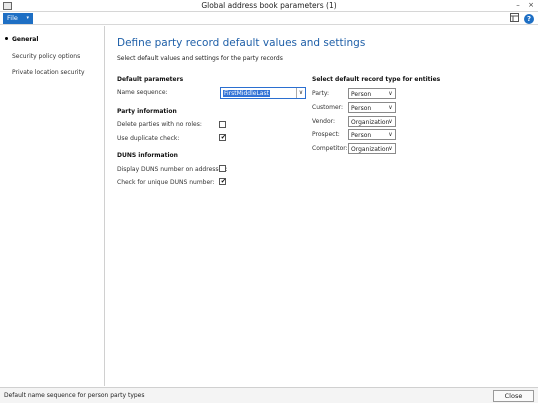  What do you see at coordinates (159, 124) in the screenshot?
I see `delete-parties-label: Delete parties with no roles:` at bounding box center [159, 124].